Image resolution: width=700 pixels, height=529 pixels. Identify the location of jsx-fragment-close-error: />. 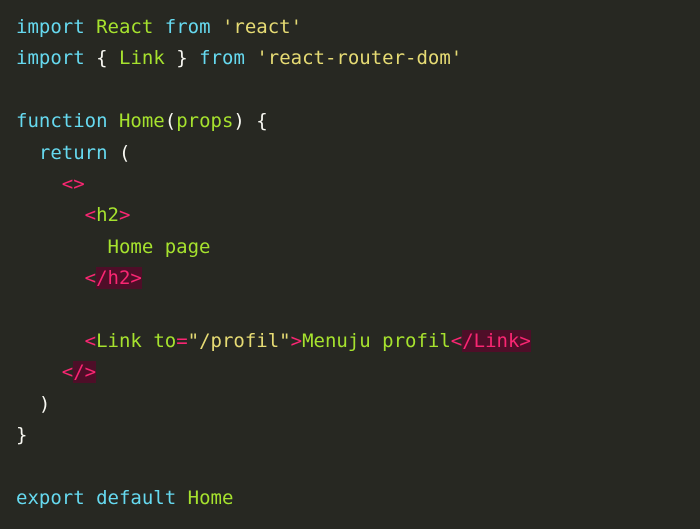
(85, 372).